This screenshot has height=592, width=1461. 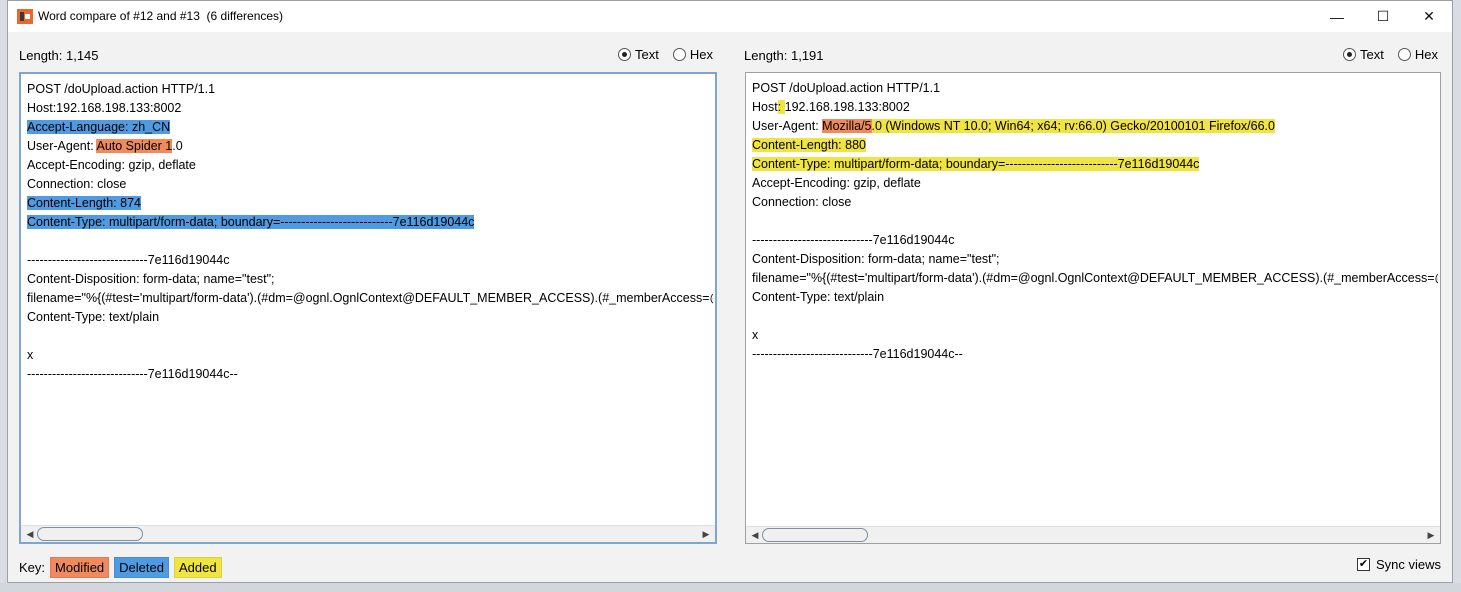 I want to click on sync-views-label: Sync views, so click(x=1408, y=564).